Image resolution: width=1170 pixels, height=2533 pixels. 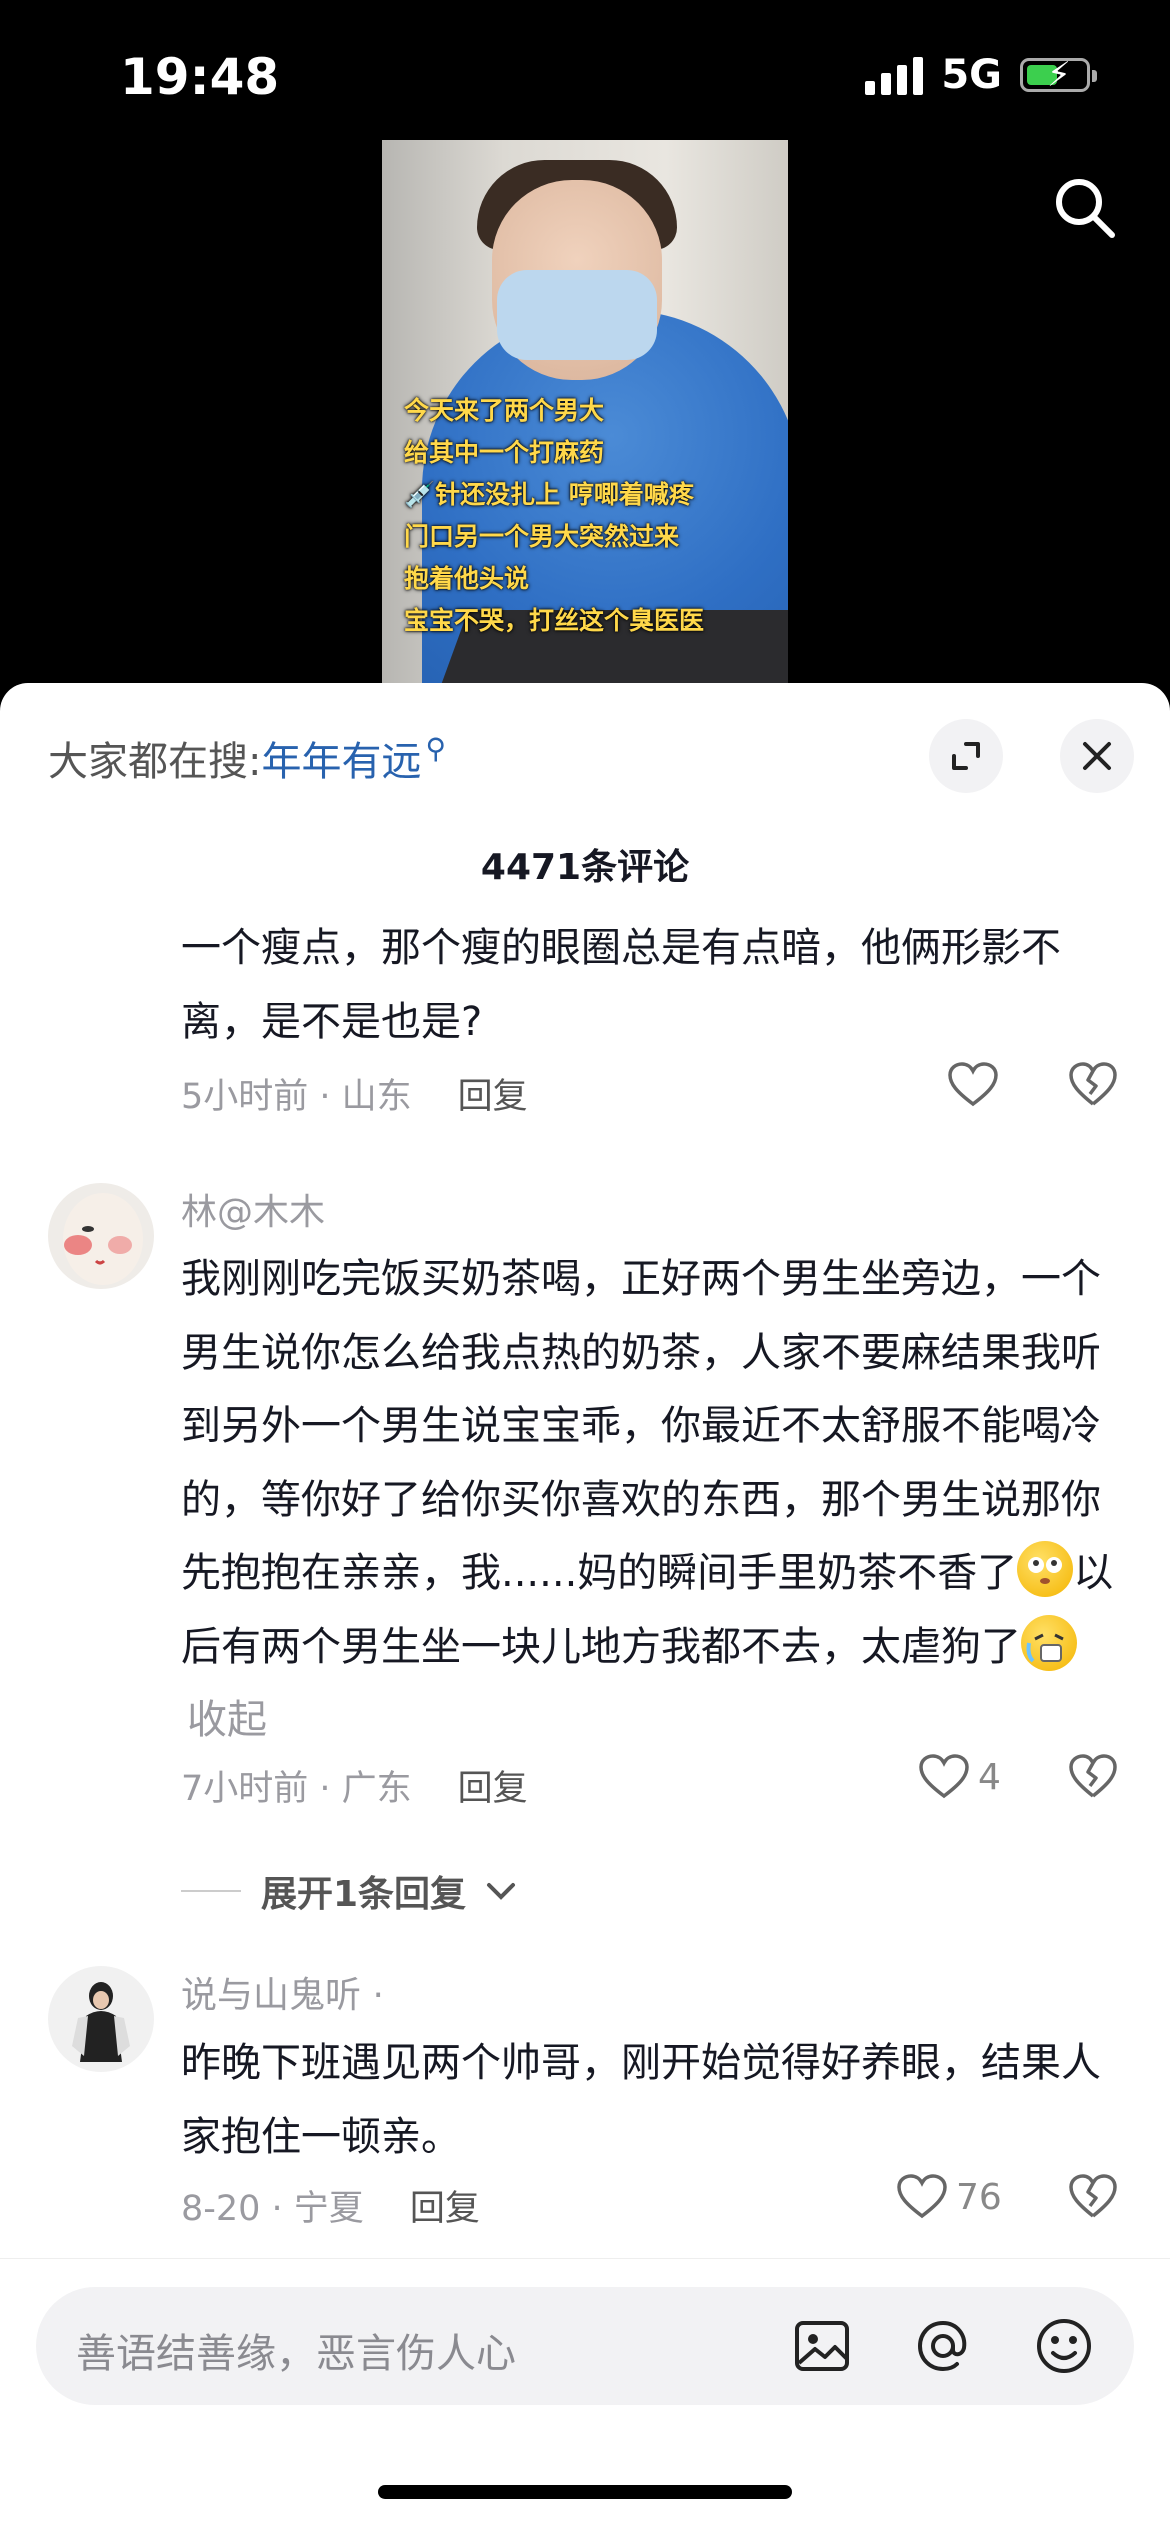 What do you see at coordinates (1085, 208) in the screenshot?
I see `search-icon` at bounding box center [1085, 208].